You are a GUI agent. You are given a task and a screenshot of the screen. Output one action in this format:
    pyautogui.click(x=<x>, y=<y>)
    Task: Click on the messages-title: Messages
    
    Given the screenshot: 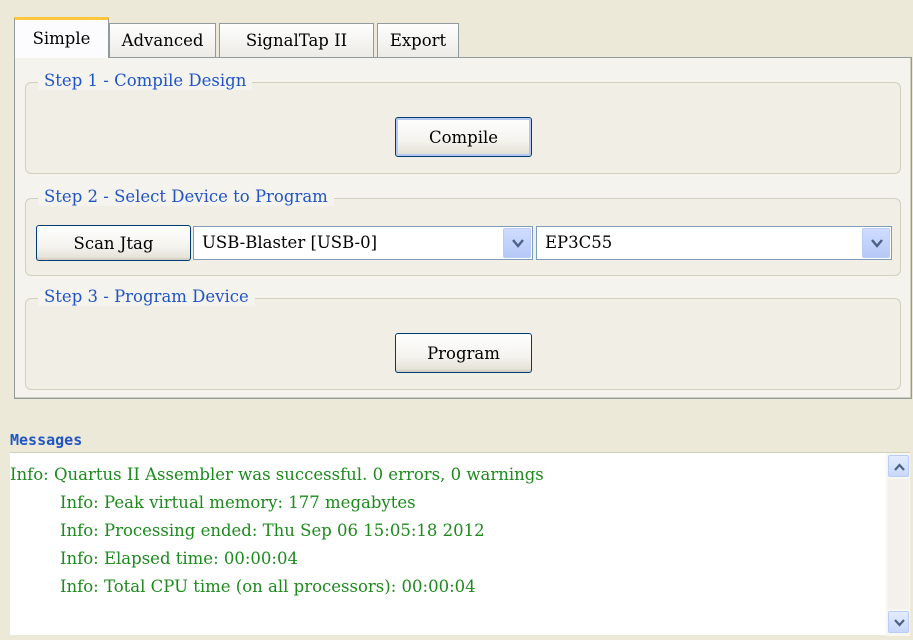 What is the action you would take?
    pyautogui.click(x=46, y=440)
    